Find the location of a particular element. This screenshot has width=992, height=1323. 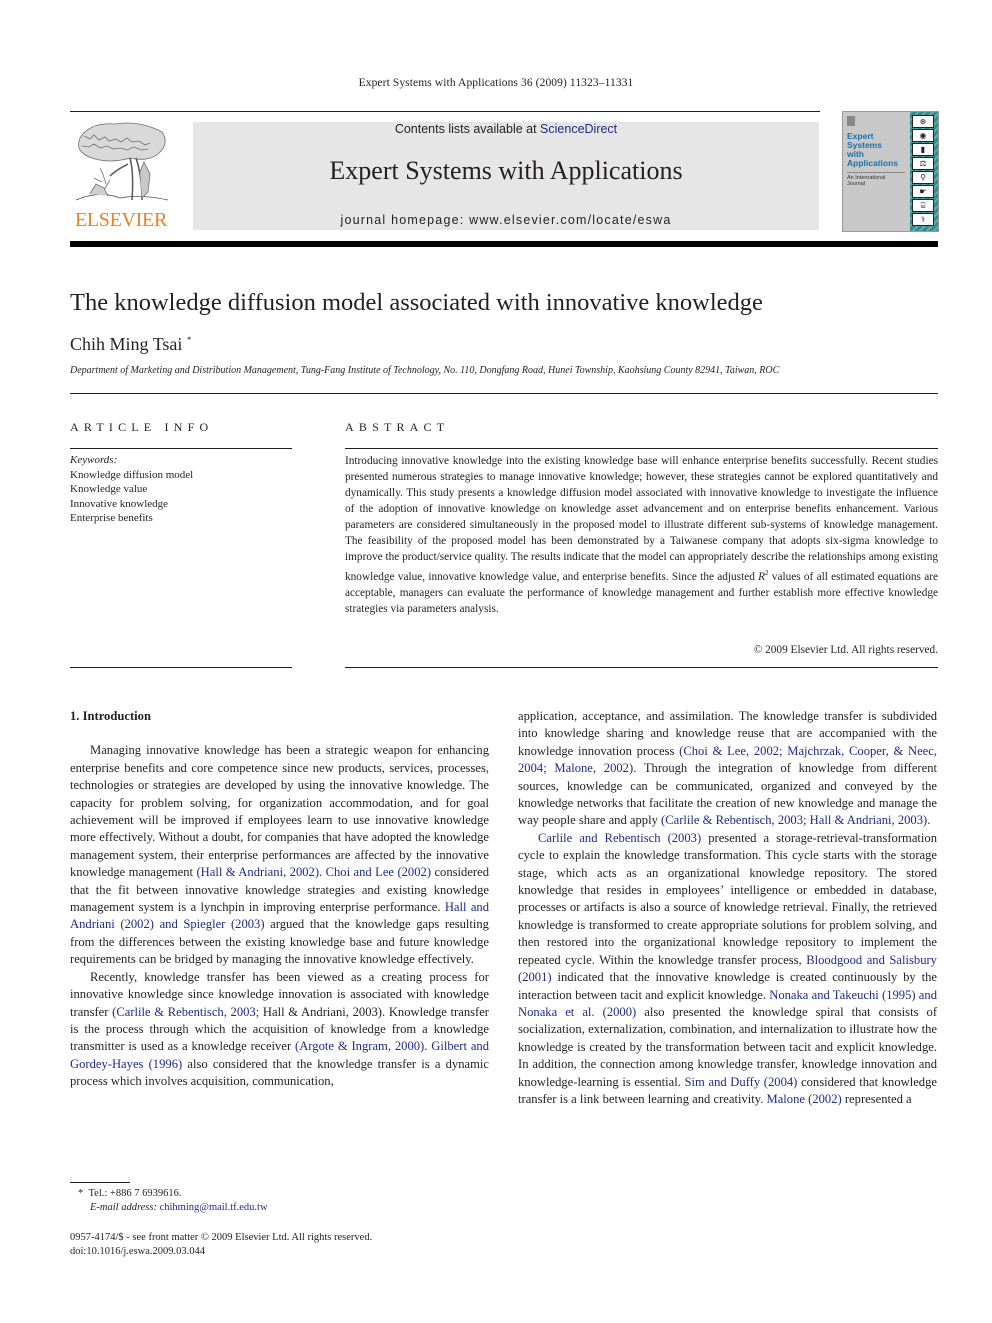

email-label: E-mail address: is located at coordinates (123, 1207).